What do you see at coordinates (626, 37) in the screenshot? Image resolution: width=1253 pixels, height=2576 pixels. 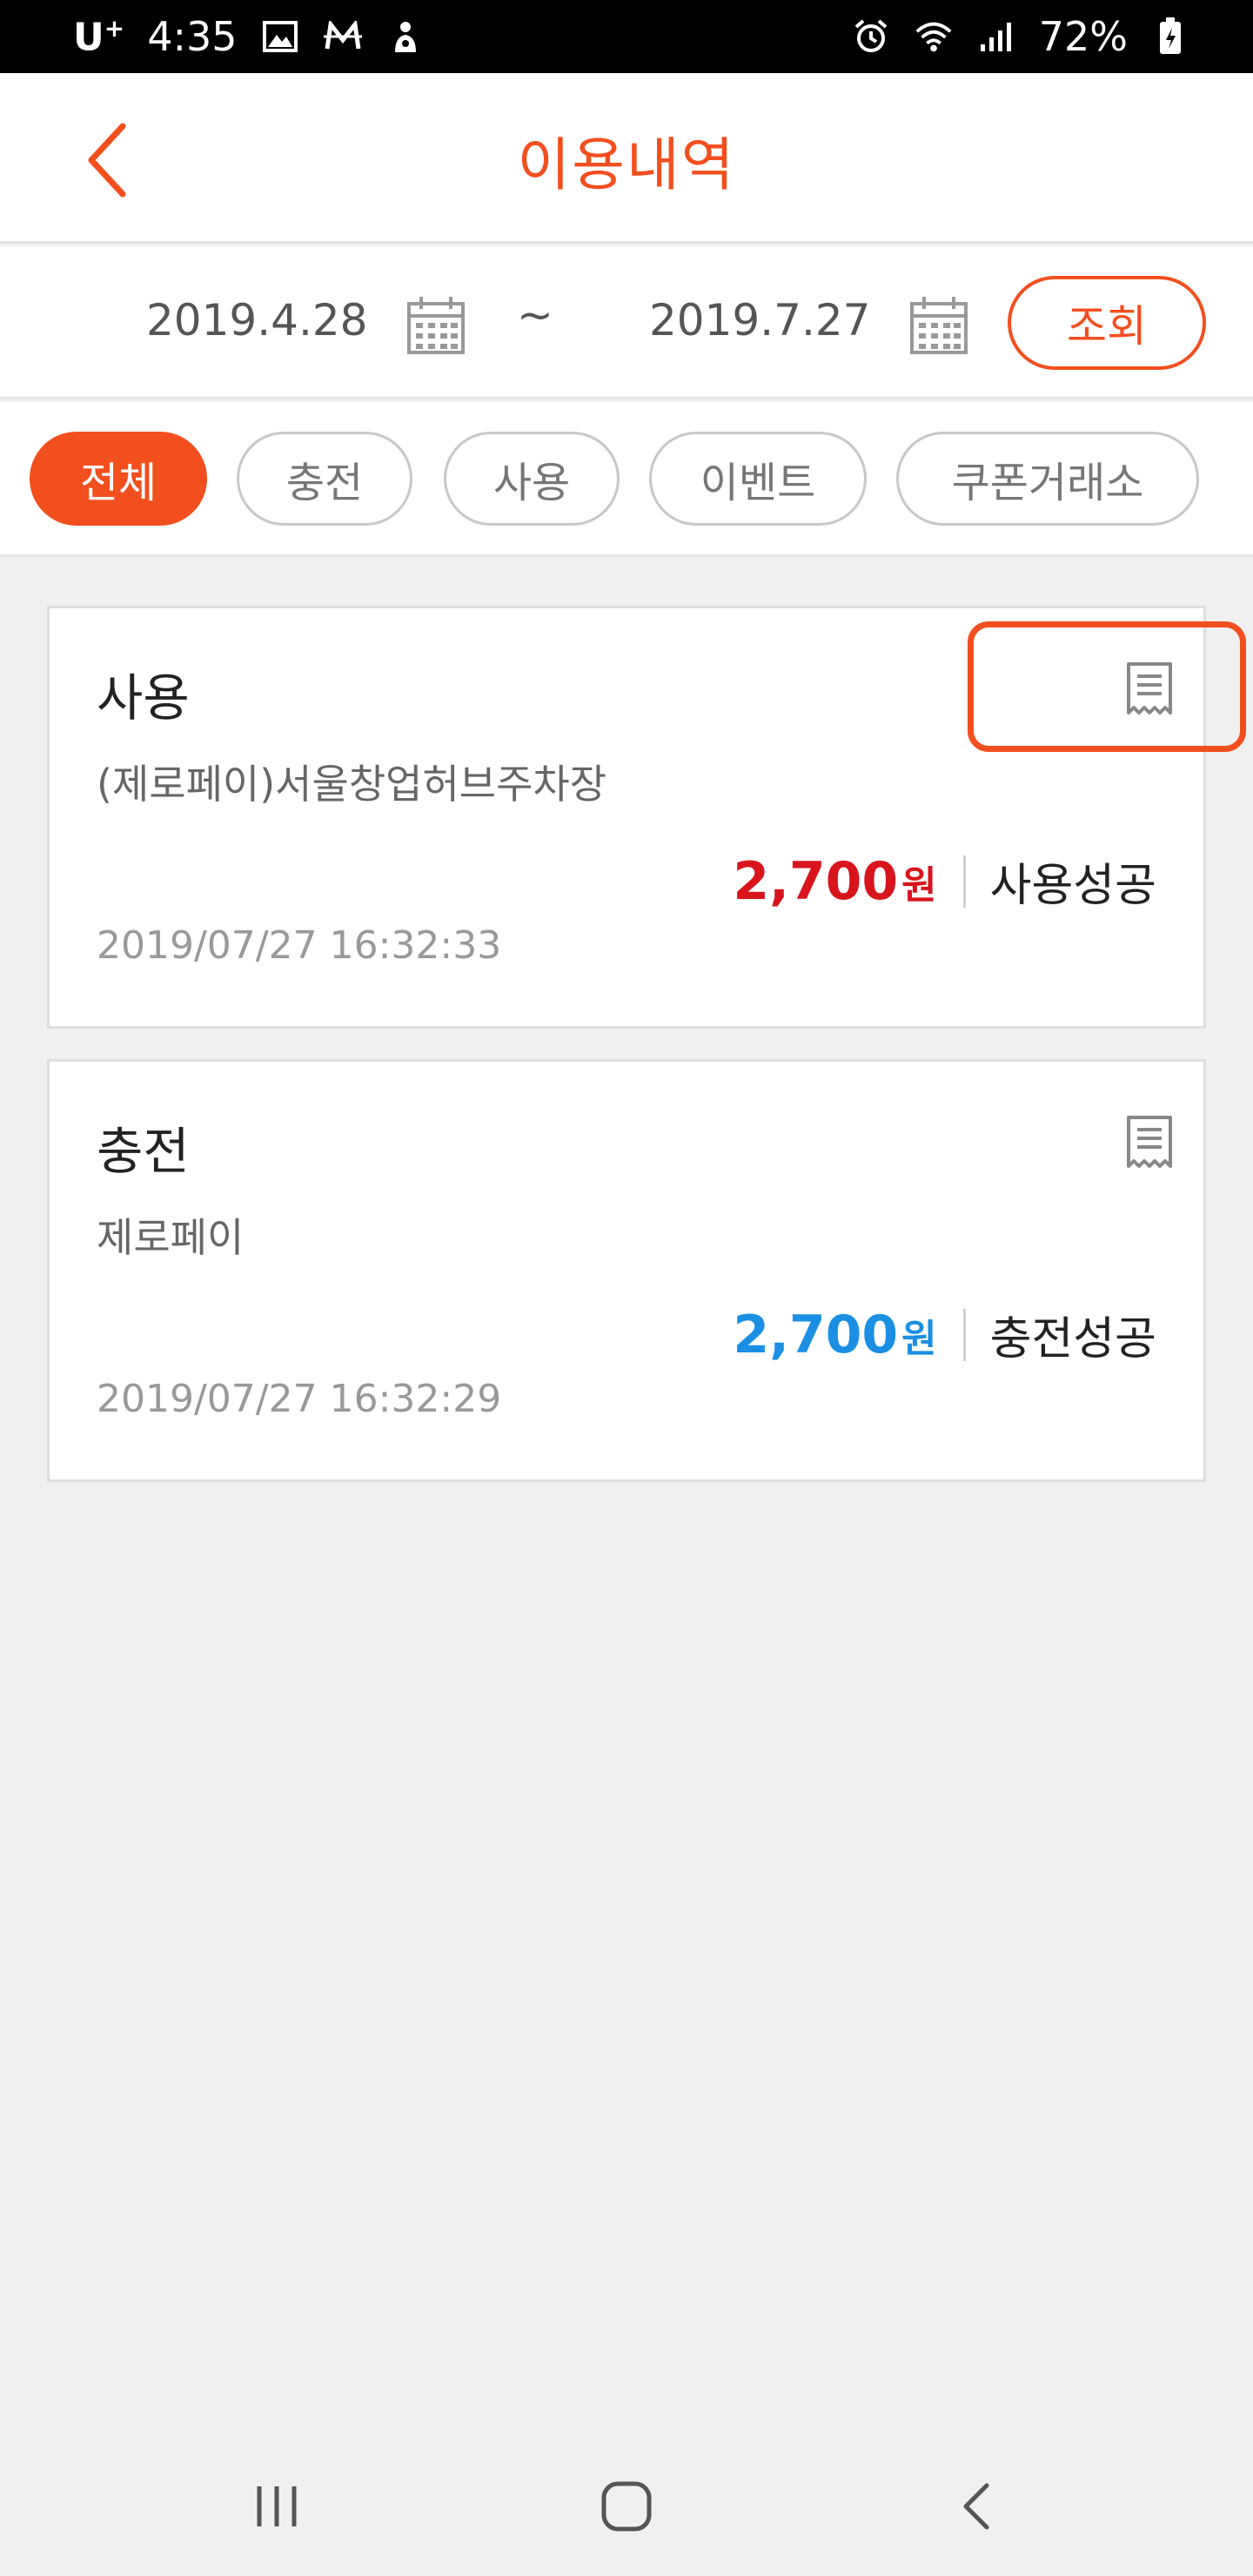 I see `status-bar: U+ 4:35 72%` at bounding box center [626, 37].